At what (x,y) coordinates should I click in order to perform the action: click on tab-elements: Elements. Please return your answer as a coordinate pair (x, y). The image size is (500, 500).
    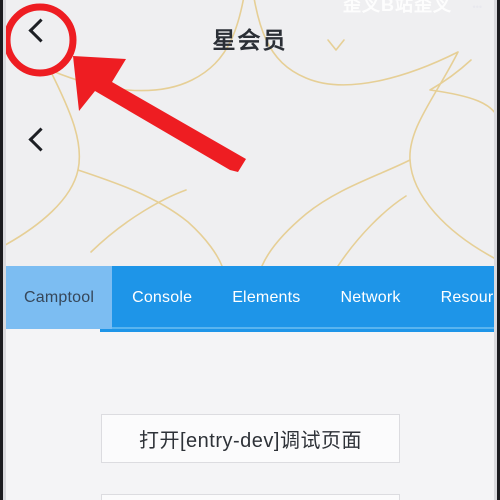
    Looking at the image, I should click on (266, 297).